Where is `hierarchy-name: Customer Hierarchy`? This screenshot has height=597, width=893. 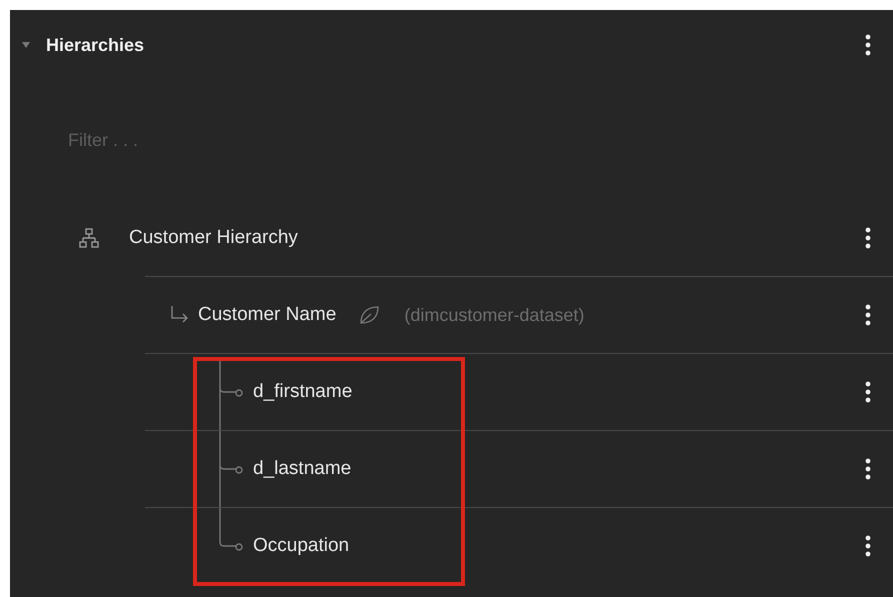 hierarchy-name: Customer Hierarchy is located at coordinates (213, 238).